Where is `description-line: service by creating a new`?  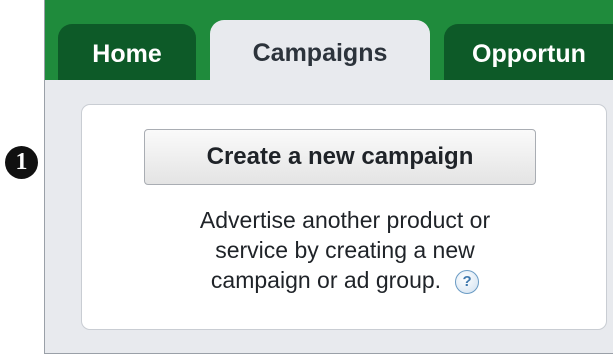 description-line: service by creating a new is located at coordinates (345, 250).